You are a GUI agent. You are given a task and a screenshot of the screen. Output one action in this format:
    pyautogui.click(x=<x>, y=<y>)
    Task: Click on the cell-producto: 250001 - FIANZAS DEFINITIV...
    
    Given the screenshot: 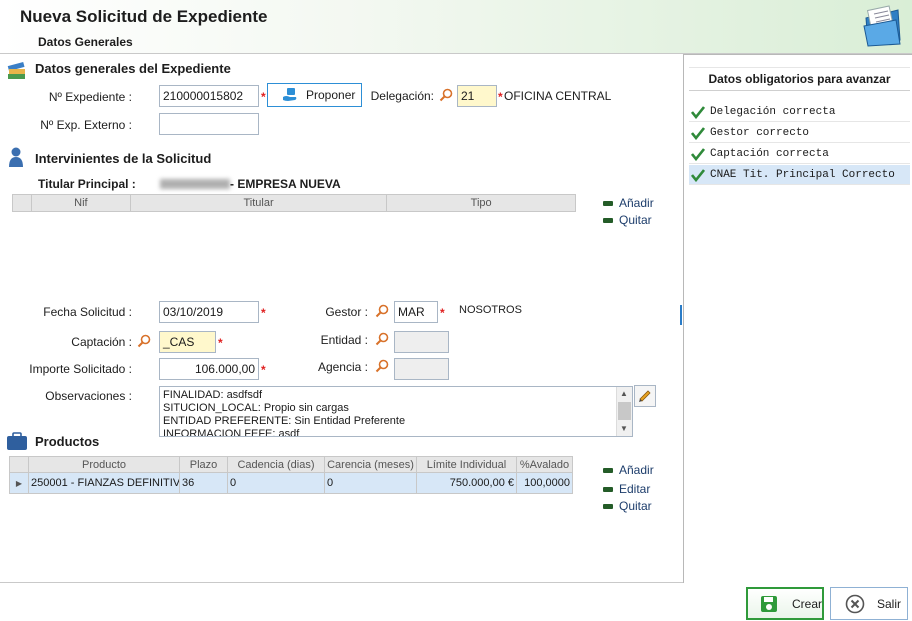 What is the action you would take?
    pyautogui.click(x=104, y=483)
    